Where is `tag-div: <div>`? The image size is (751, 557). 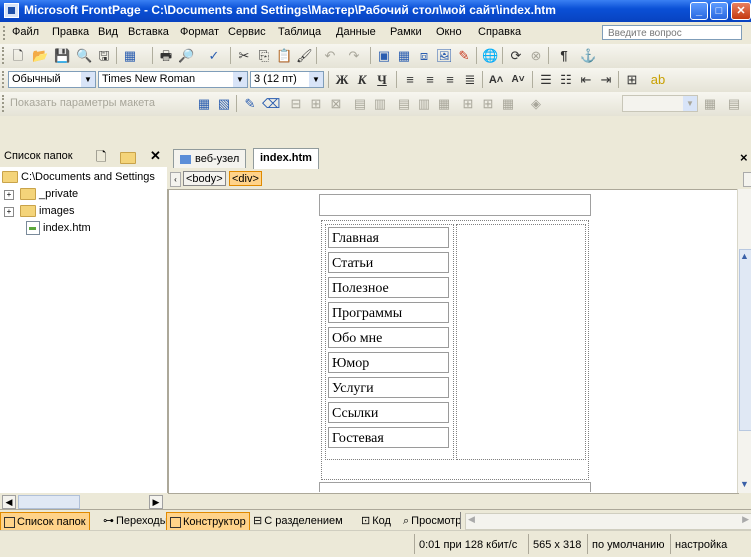 tag-div: <div> is located at coordinates (245, 178).